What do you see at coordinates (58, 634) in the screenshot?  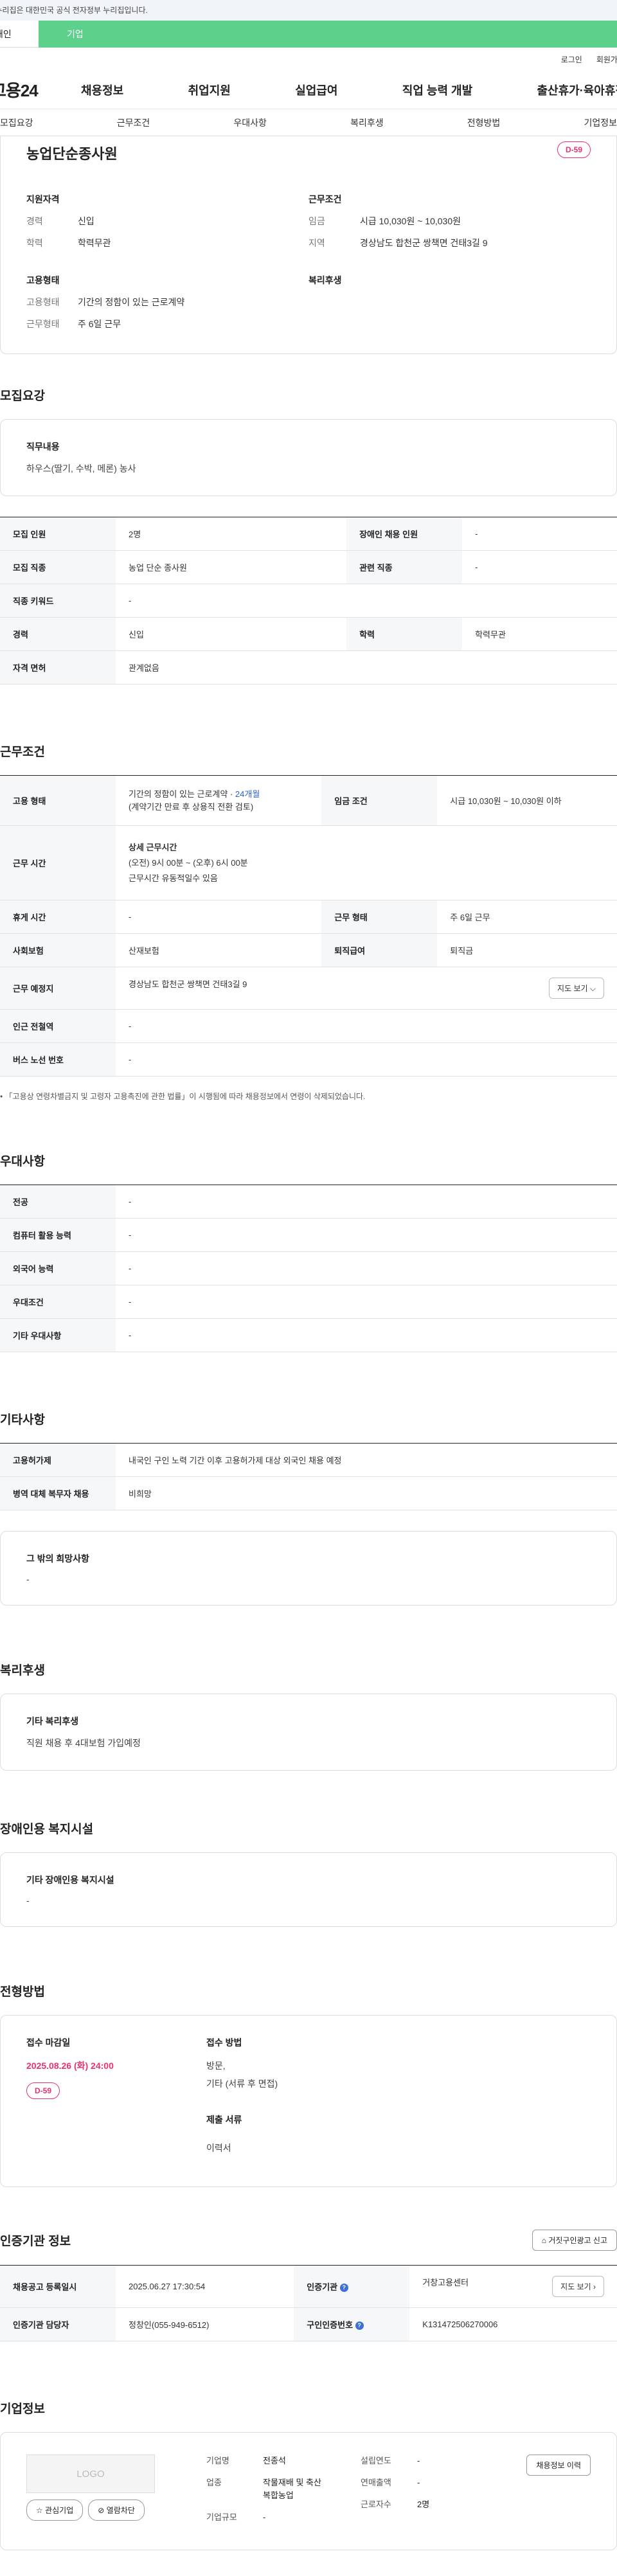 I see `recruit-career-label: 경력` at bounding box center [58, 634].